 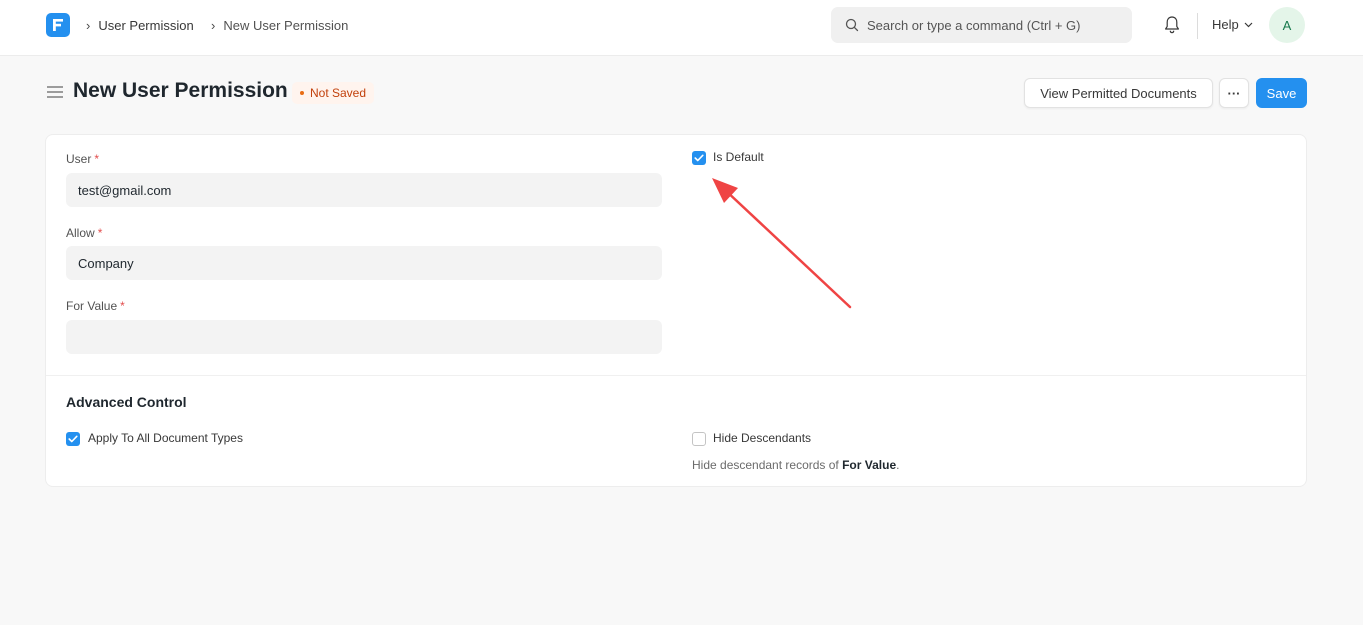 I want to click on breadcrumb-item-current: › New User Permission, so click(x=280, y=25).